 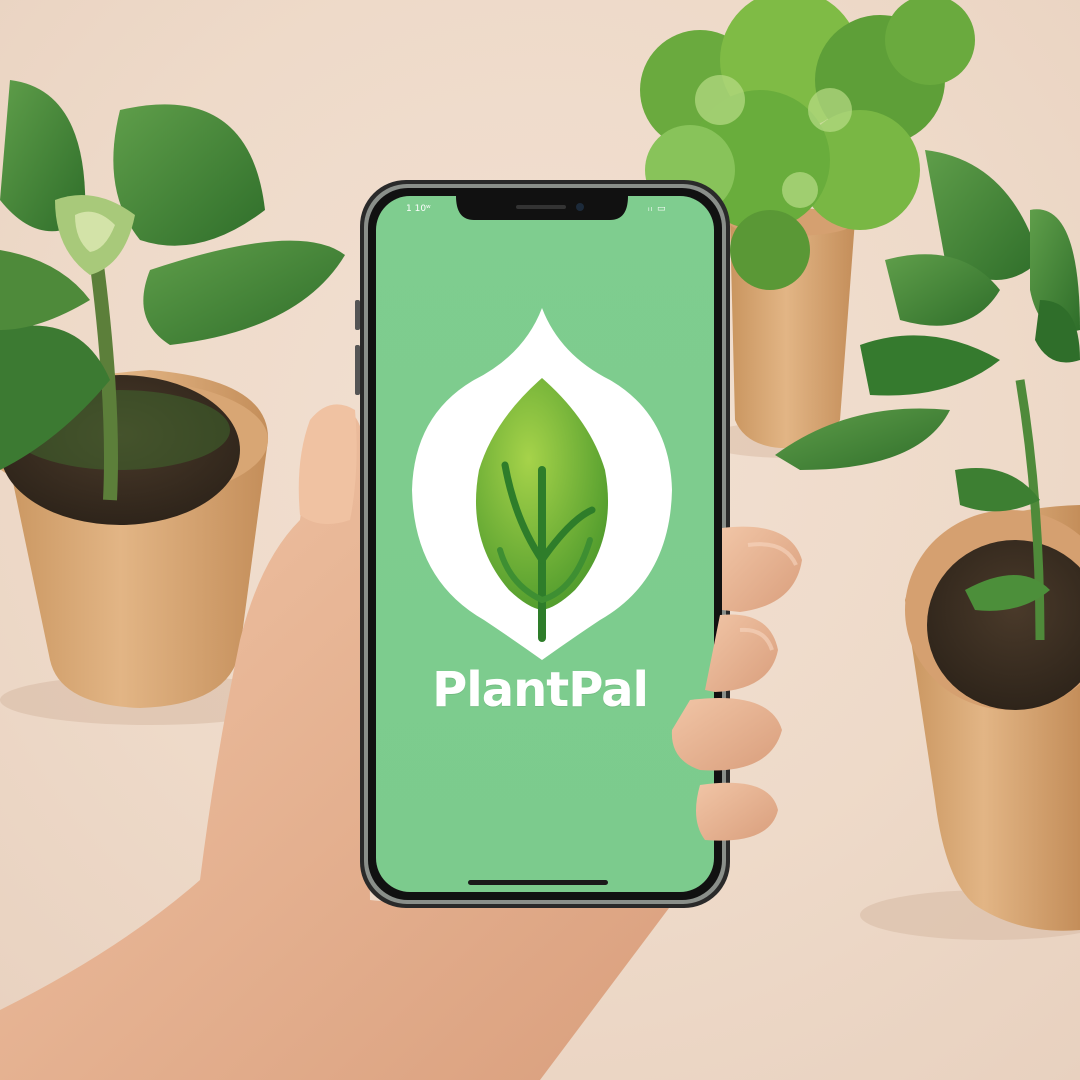 I want to click on status-bar-icons: ᵢₗ ▭, so click(x=657, y=209).